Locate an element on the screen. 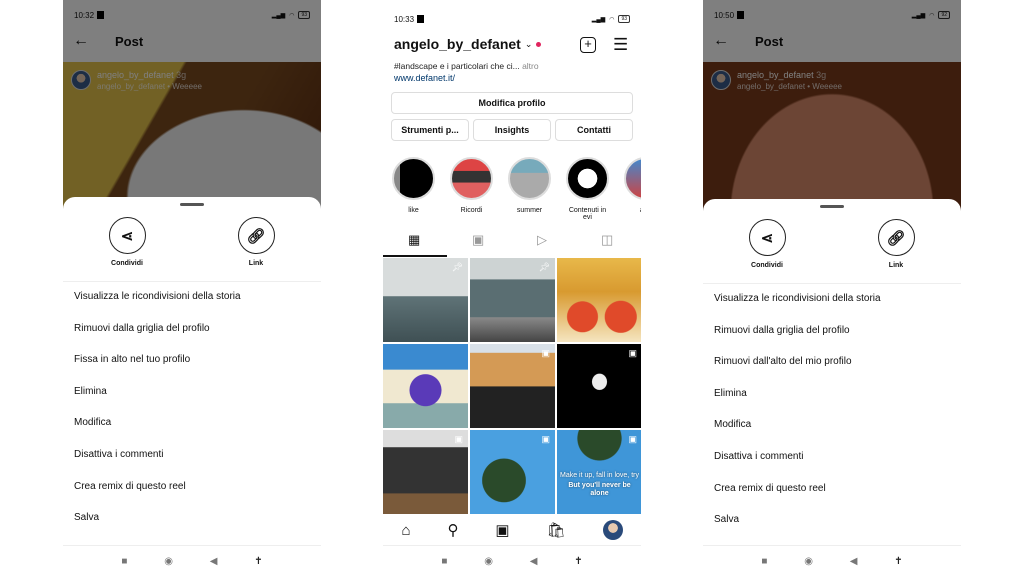 The width and height of the screenshot is (1024, 576). shop-icon: 🛍︎ is located at coordinates (556, 530).